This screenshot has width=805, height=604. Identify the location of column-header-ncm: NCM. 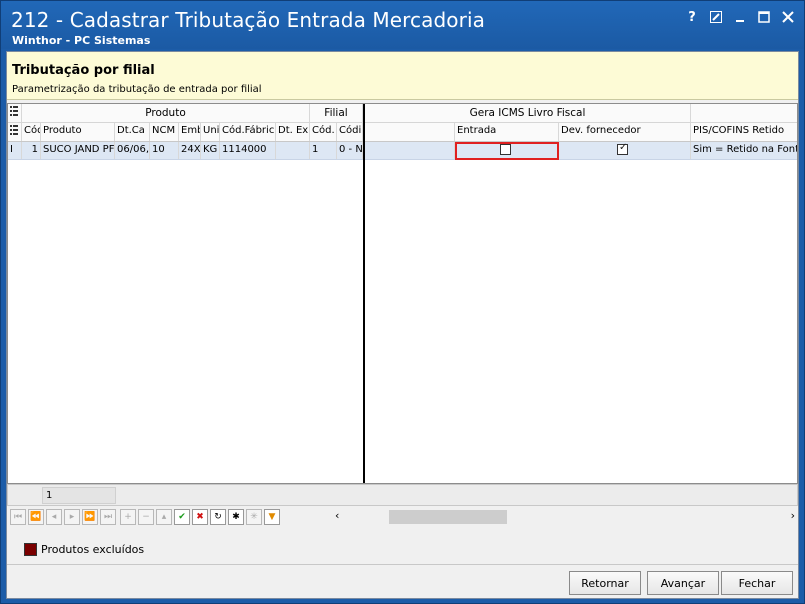
(164, 132).